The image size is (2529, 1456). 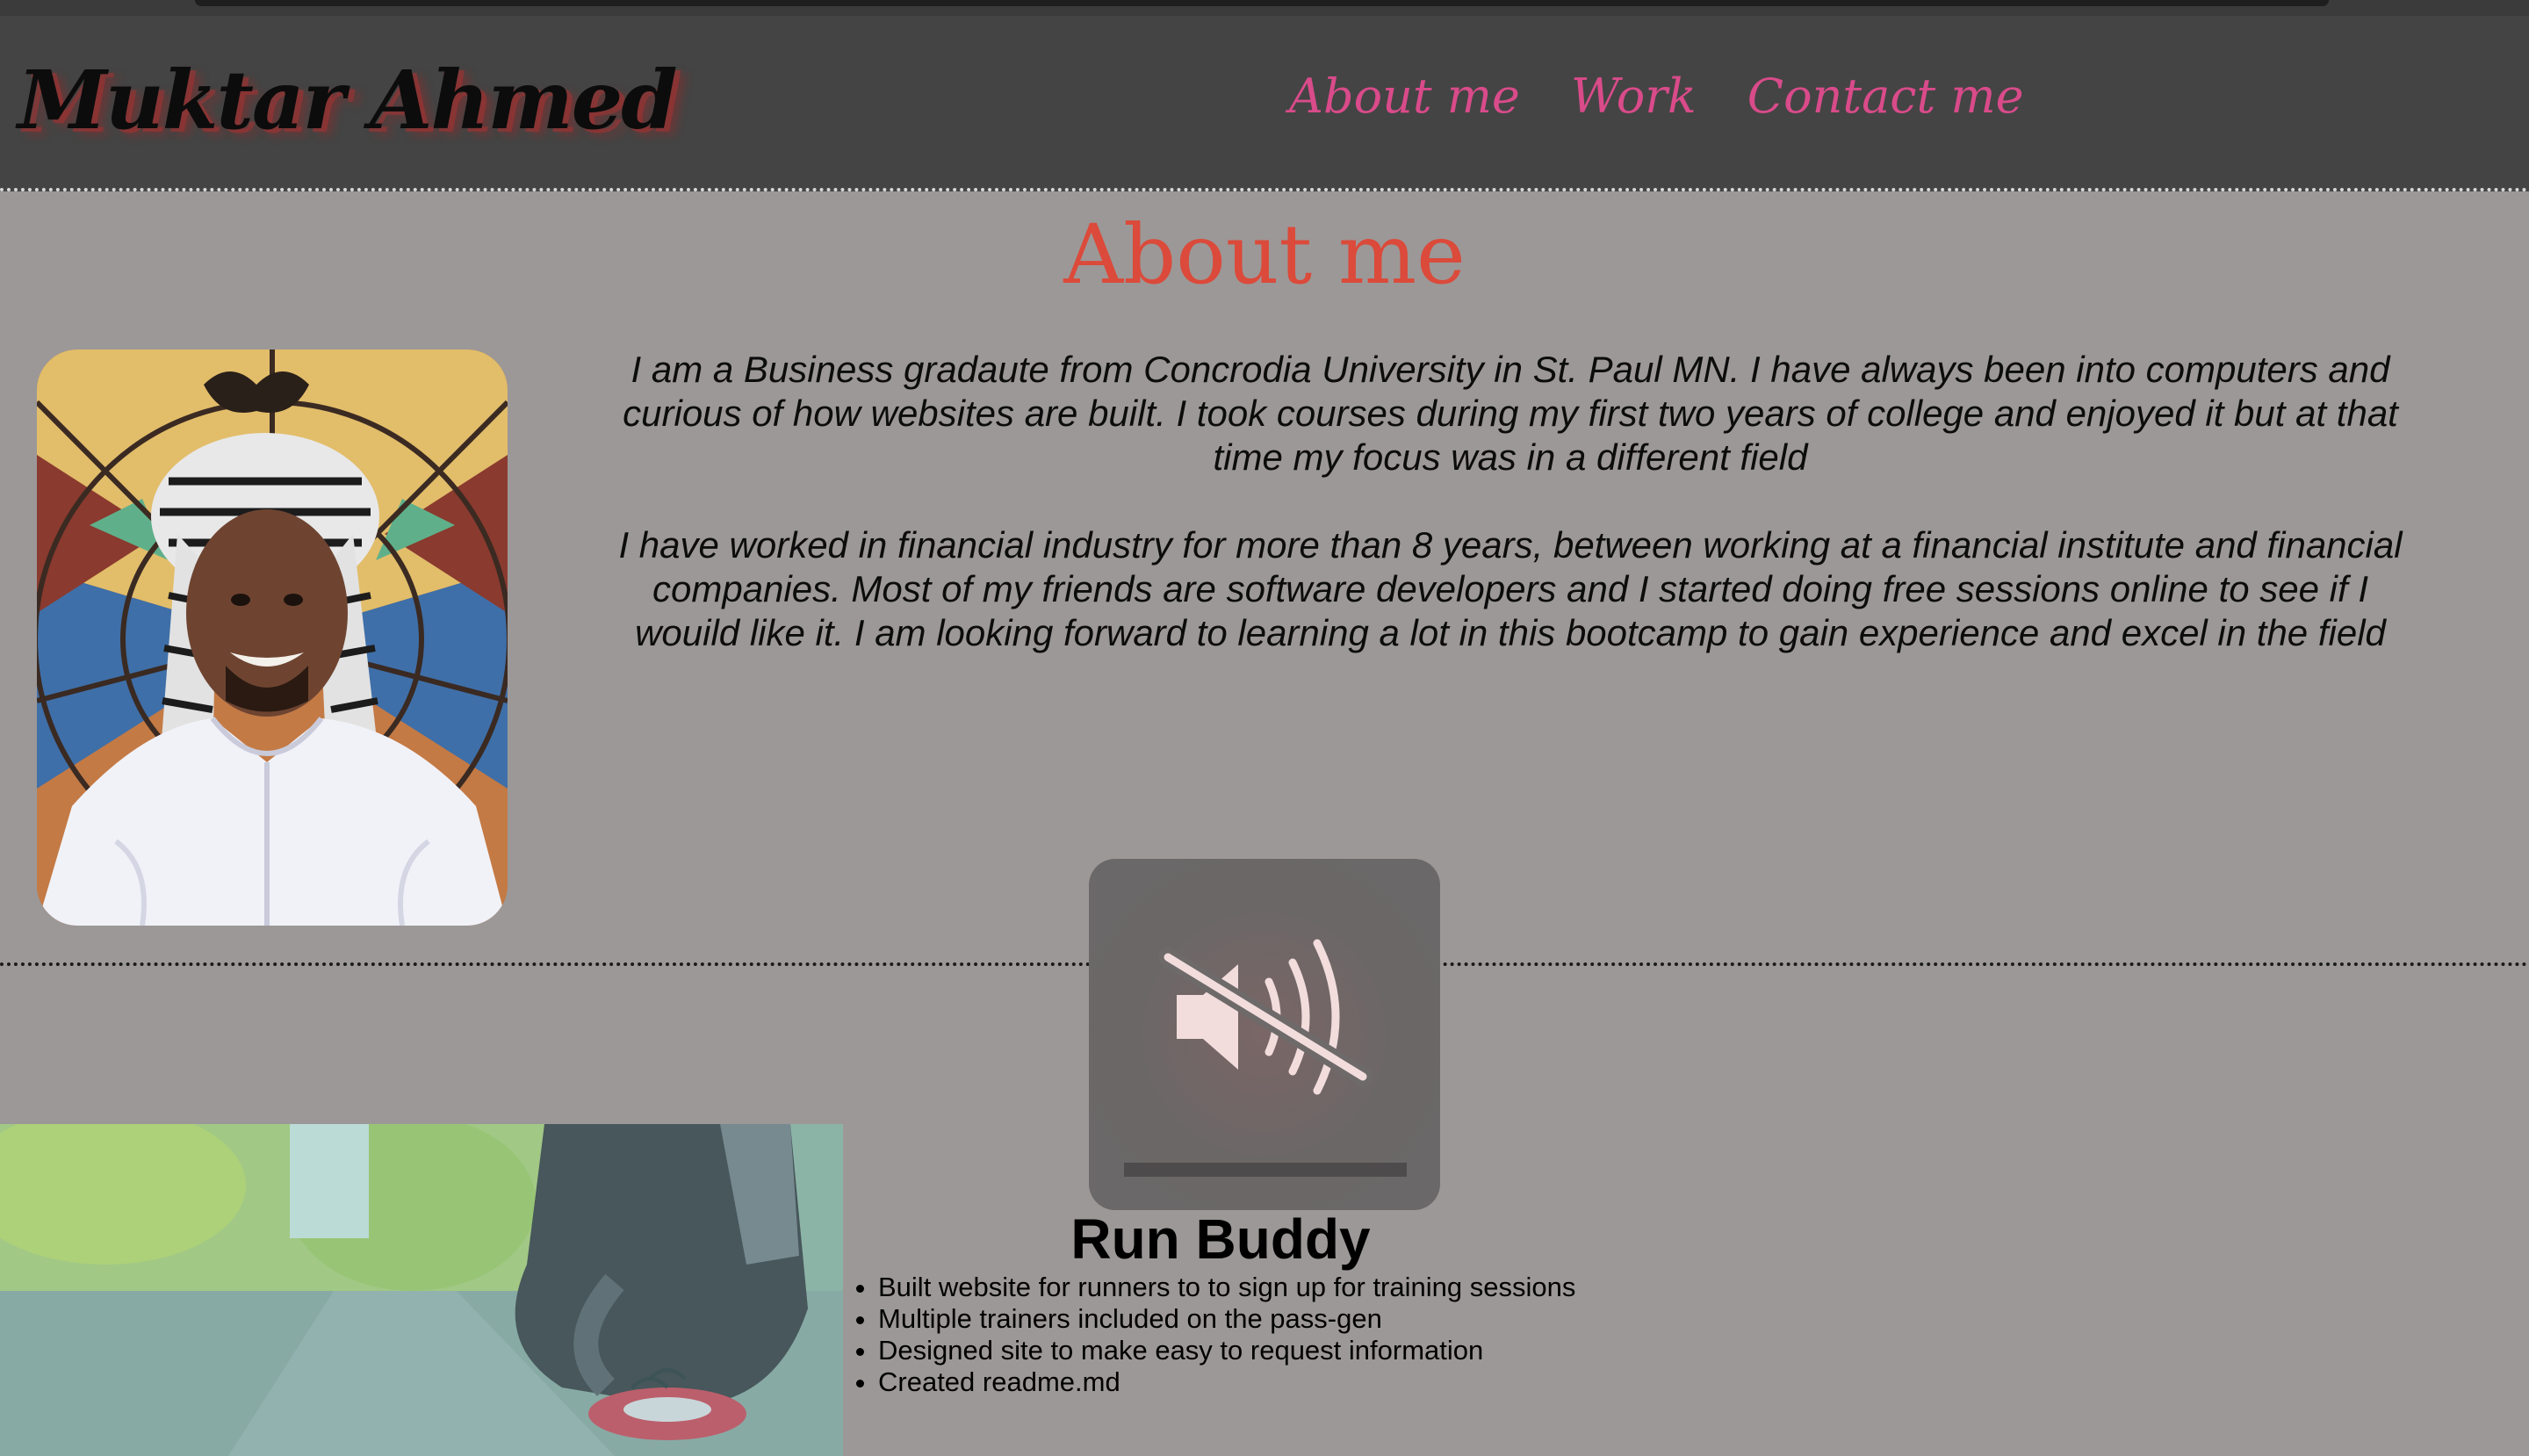 I want to click on main-nav: About me Work Contact me, so click(x=1657, y=96).